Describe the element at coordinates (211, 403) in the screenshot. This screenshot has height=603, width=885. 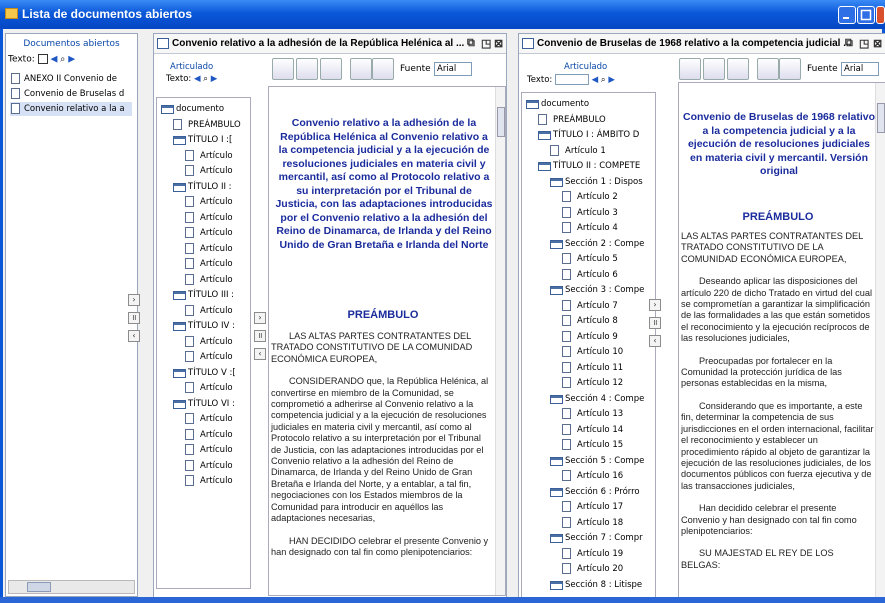
I see `tree-label: TÍTULO VI :` at that location.